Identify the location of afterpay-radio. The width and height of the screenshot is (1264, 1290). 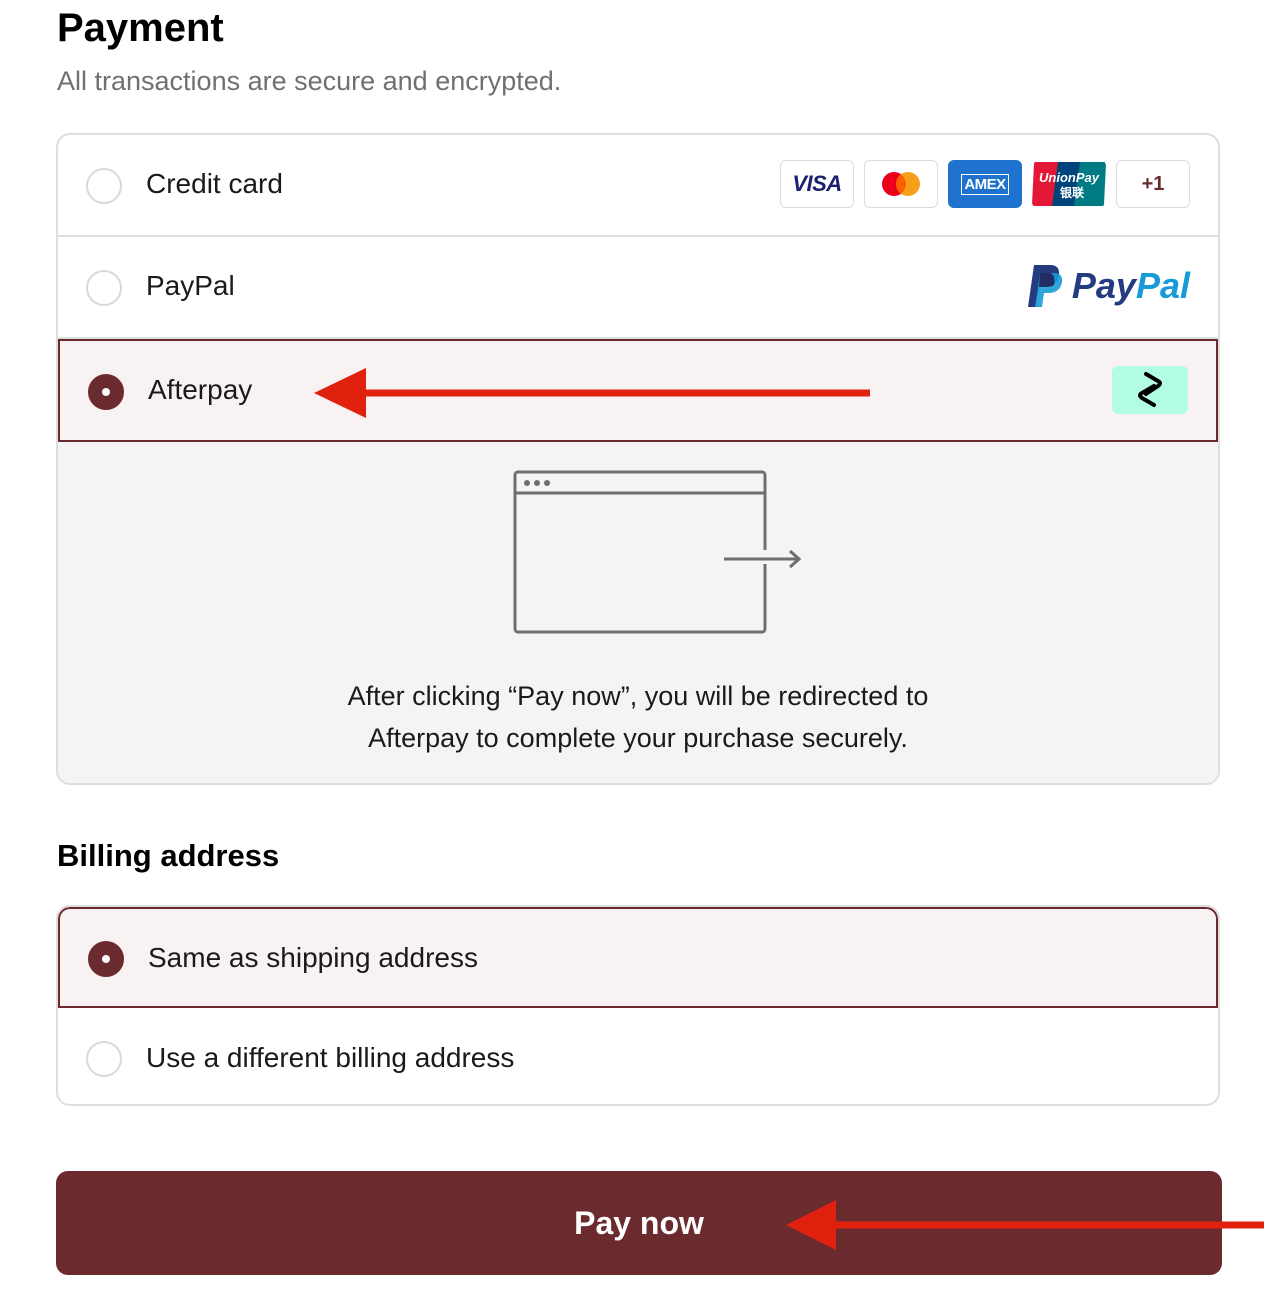
(106, 392).